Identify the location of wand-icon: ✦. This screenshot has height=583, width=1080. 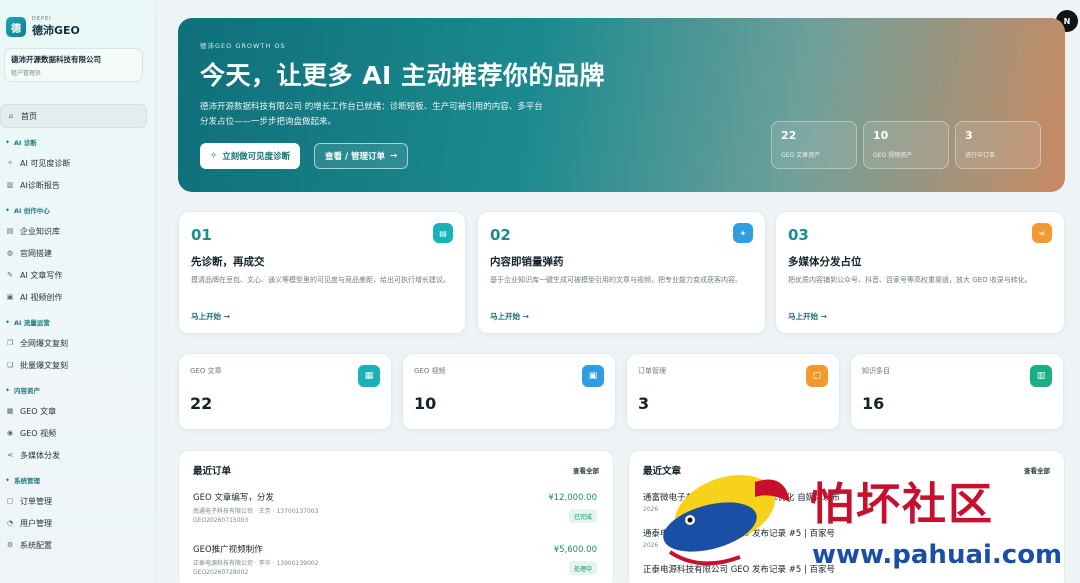
(743, 233).